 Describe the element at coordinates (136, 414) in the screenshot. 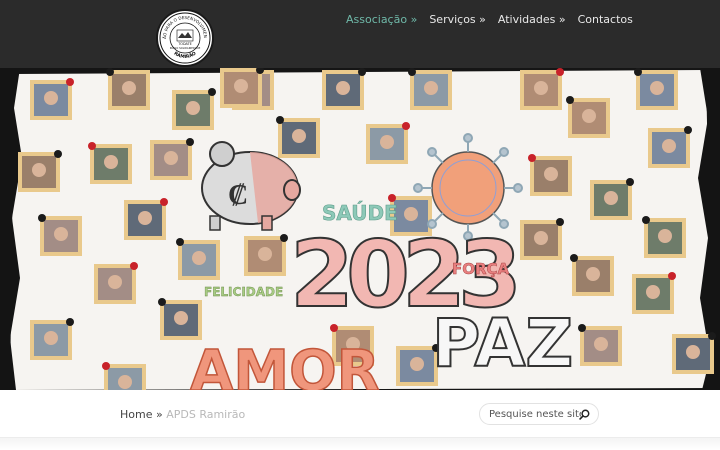

I see `breadcrumb-home-link: Home` at that location.